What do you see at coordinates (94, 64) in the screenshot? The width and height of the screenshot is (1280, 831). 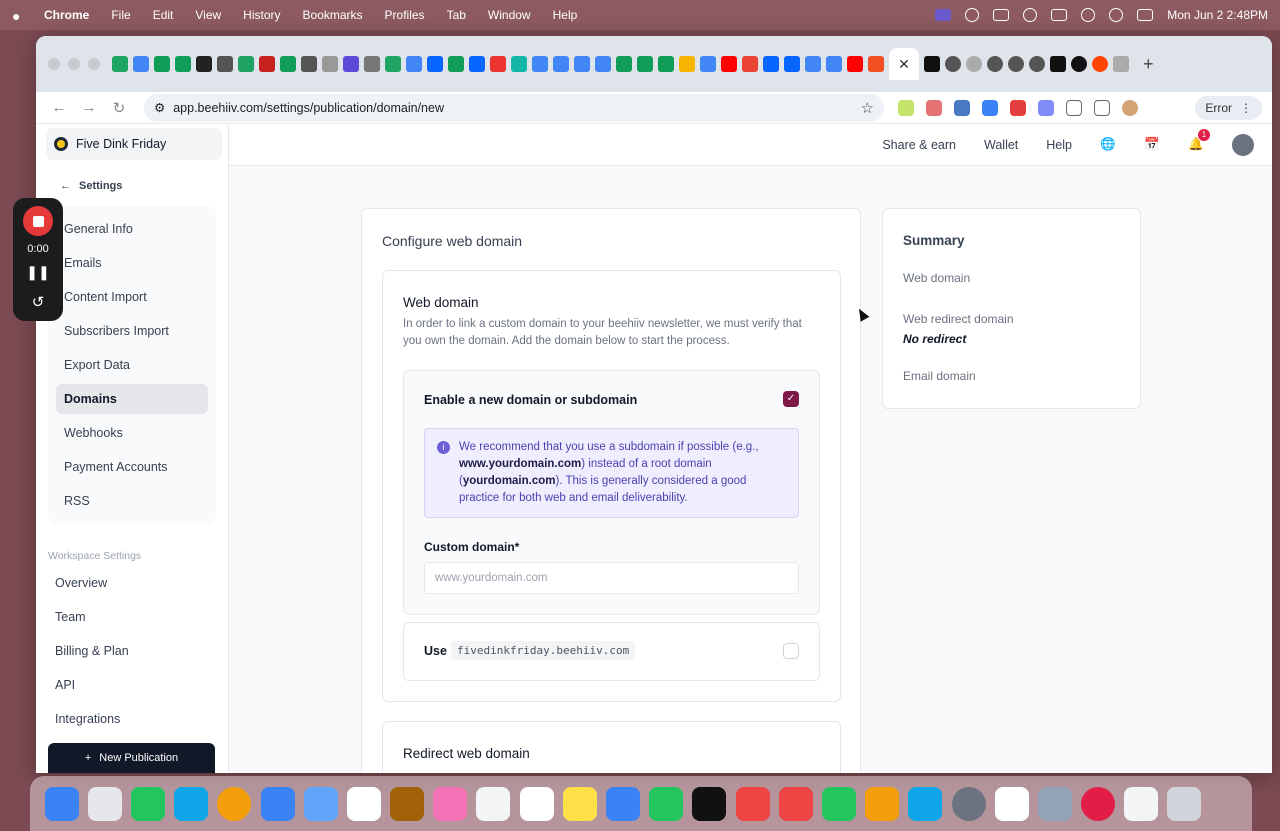 I see `maximize-window-icon` at bounding box center [94, 64].